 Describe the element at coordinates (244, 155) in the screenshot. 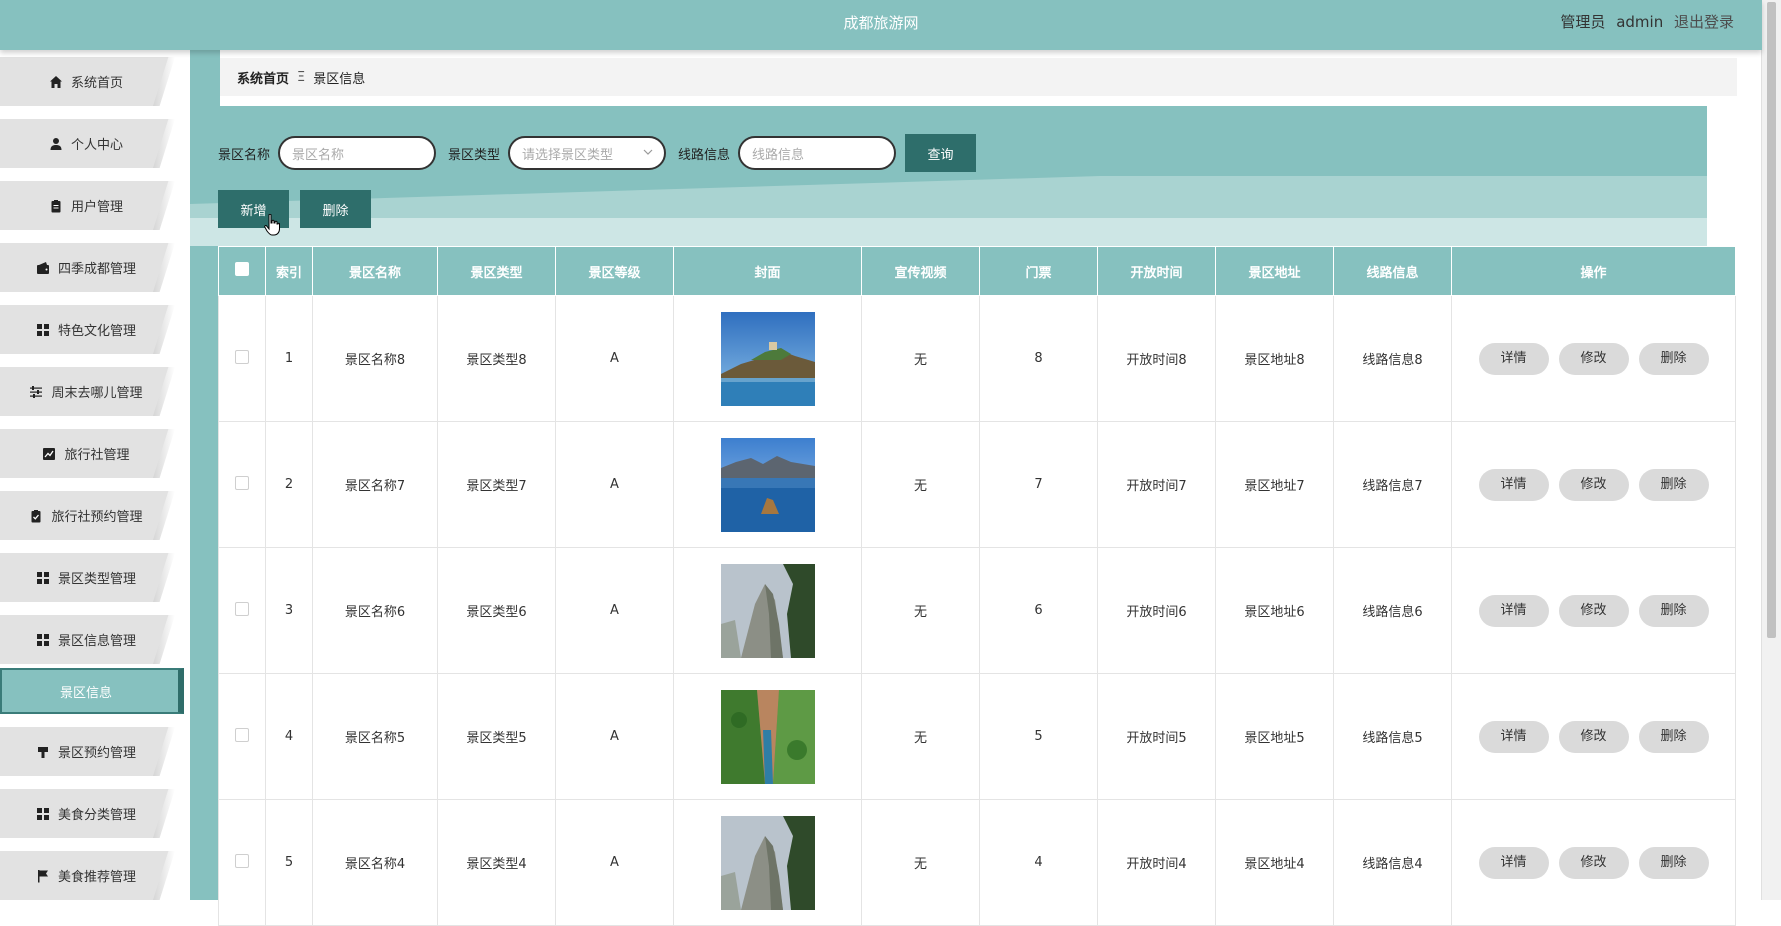

I see `name-label: 景区名称` at that location.